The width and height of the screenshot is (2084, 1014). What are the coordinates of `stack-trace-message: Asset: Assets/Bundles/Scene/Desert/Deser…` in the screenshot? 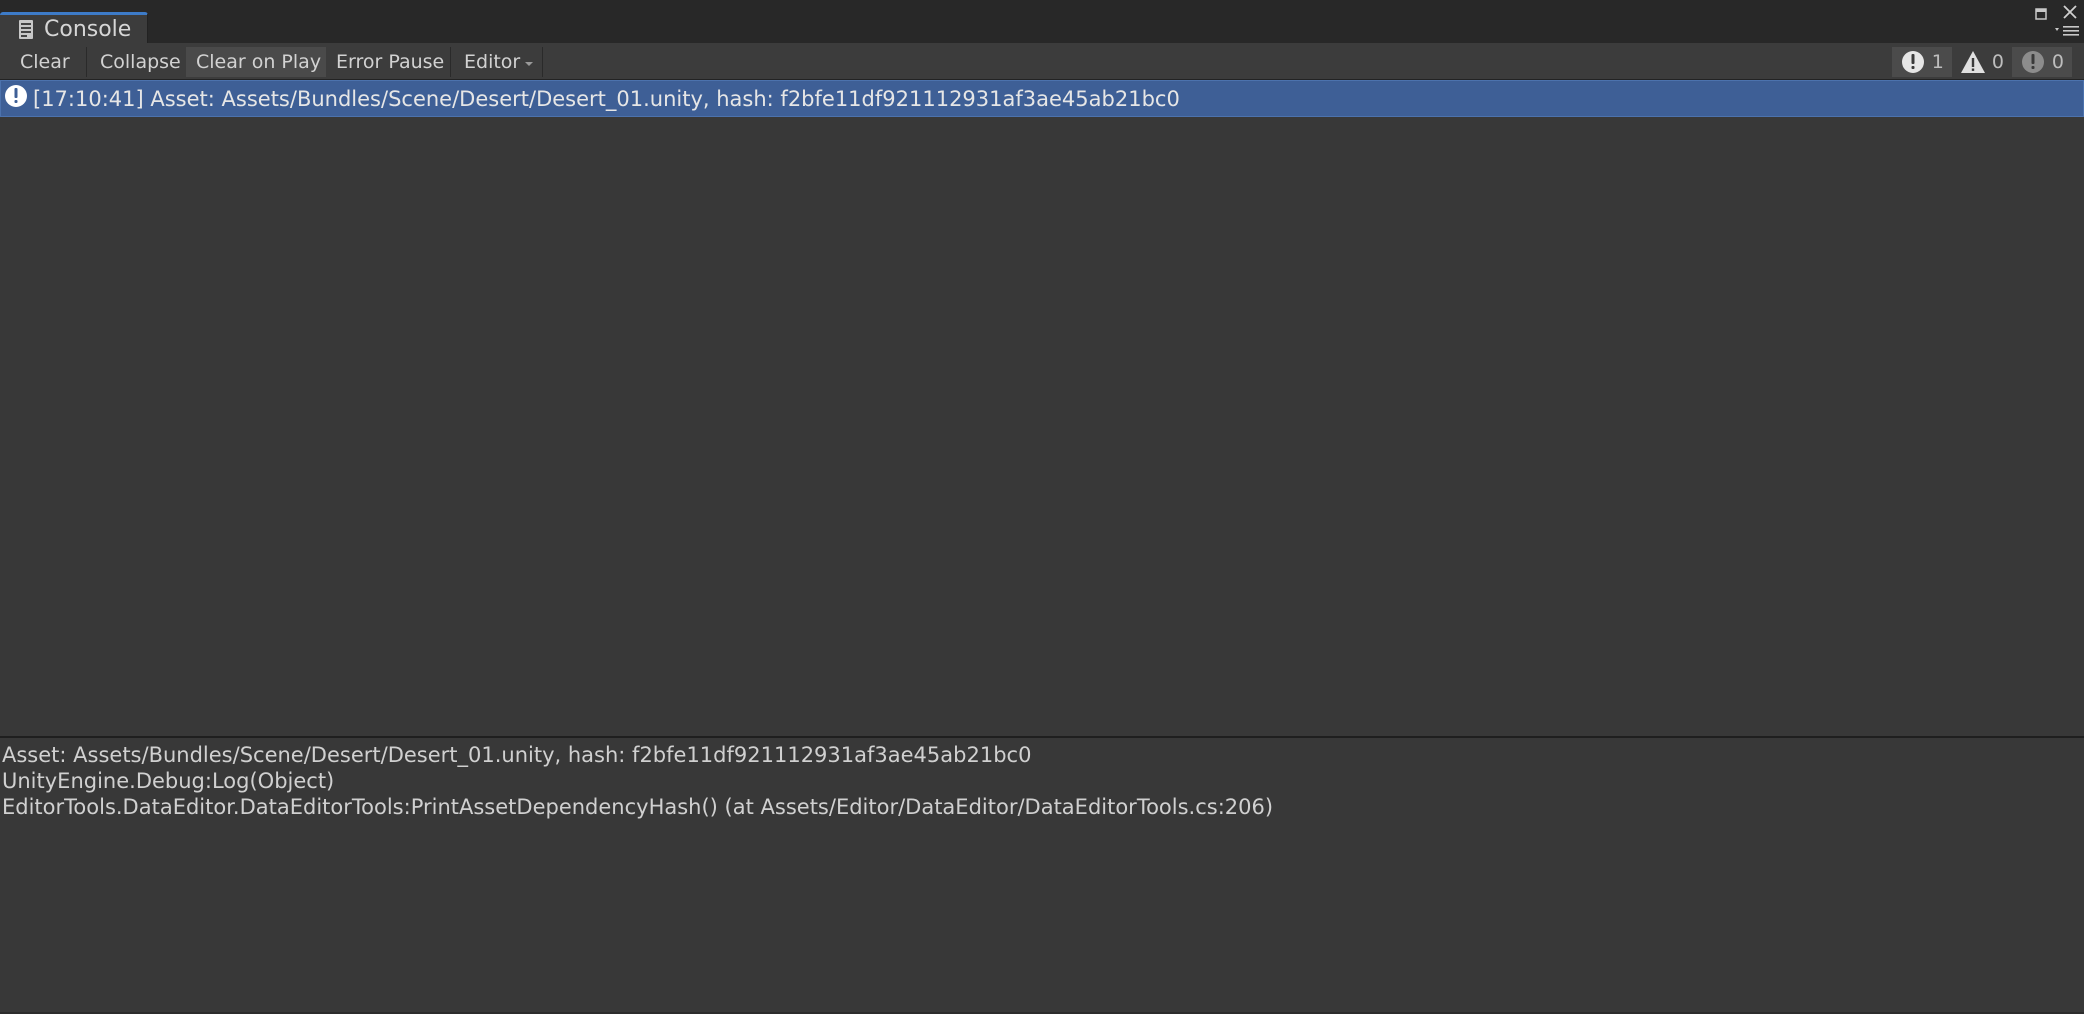 It's located at (517, 755).